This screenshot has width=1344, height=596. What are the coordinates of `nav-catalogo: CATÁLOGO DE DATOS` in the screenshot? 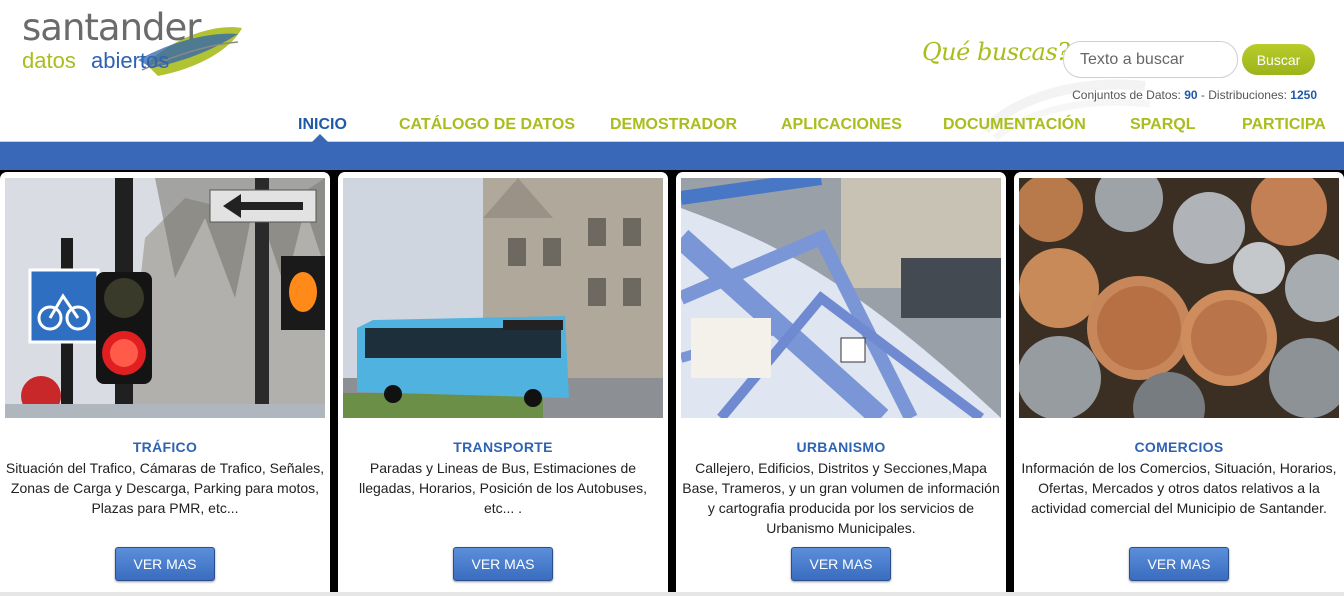 It's located at (487, 125).